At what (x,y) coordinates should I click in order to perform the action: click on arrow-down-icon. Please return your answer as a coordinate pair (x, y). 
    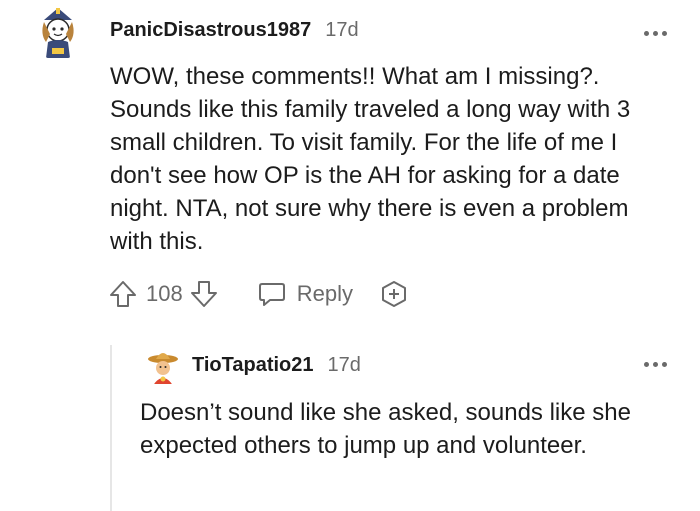
    Looking at the image, I should click on (203, 294).